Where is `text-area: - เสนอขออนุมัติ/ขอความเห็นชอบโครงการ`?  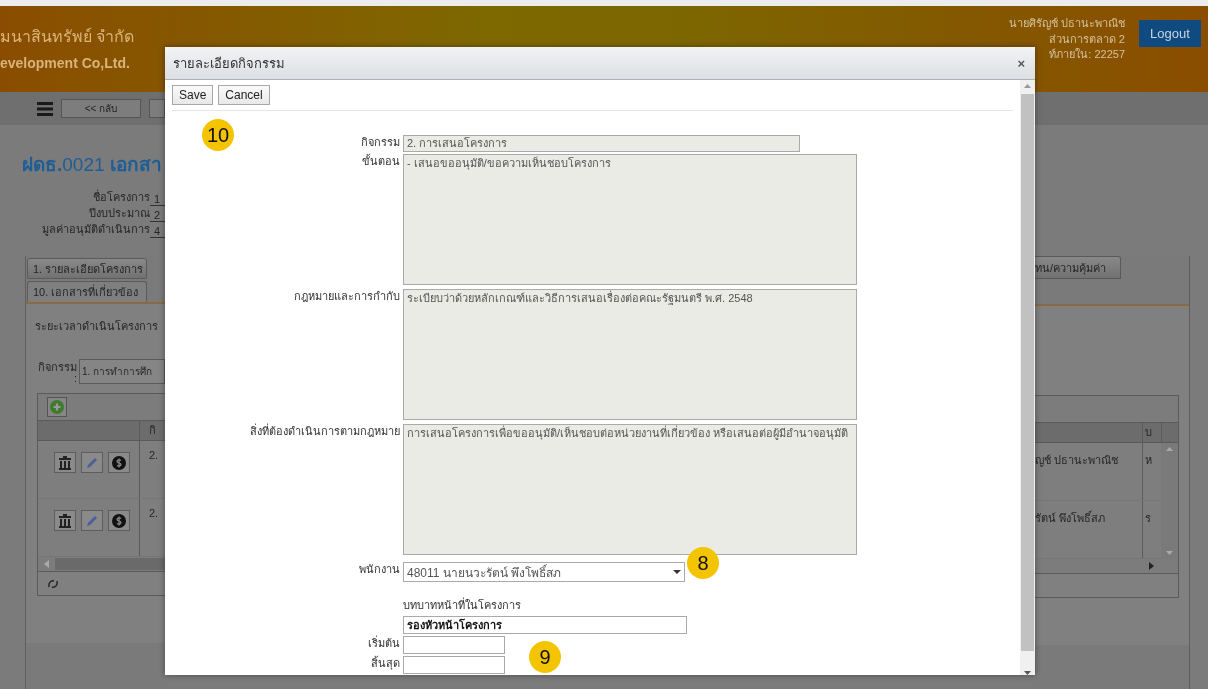
text-area: - เสนอขออนุมัติ/ขอความเห็นชอบโครงการ is located at coordinates (630, 219).